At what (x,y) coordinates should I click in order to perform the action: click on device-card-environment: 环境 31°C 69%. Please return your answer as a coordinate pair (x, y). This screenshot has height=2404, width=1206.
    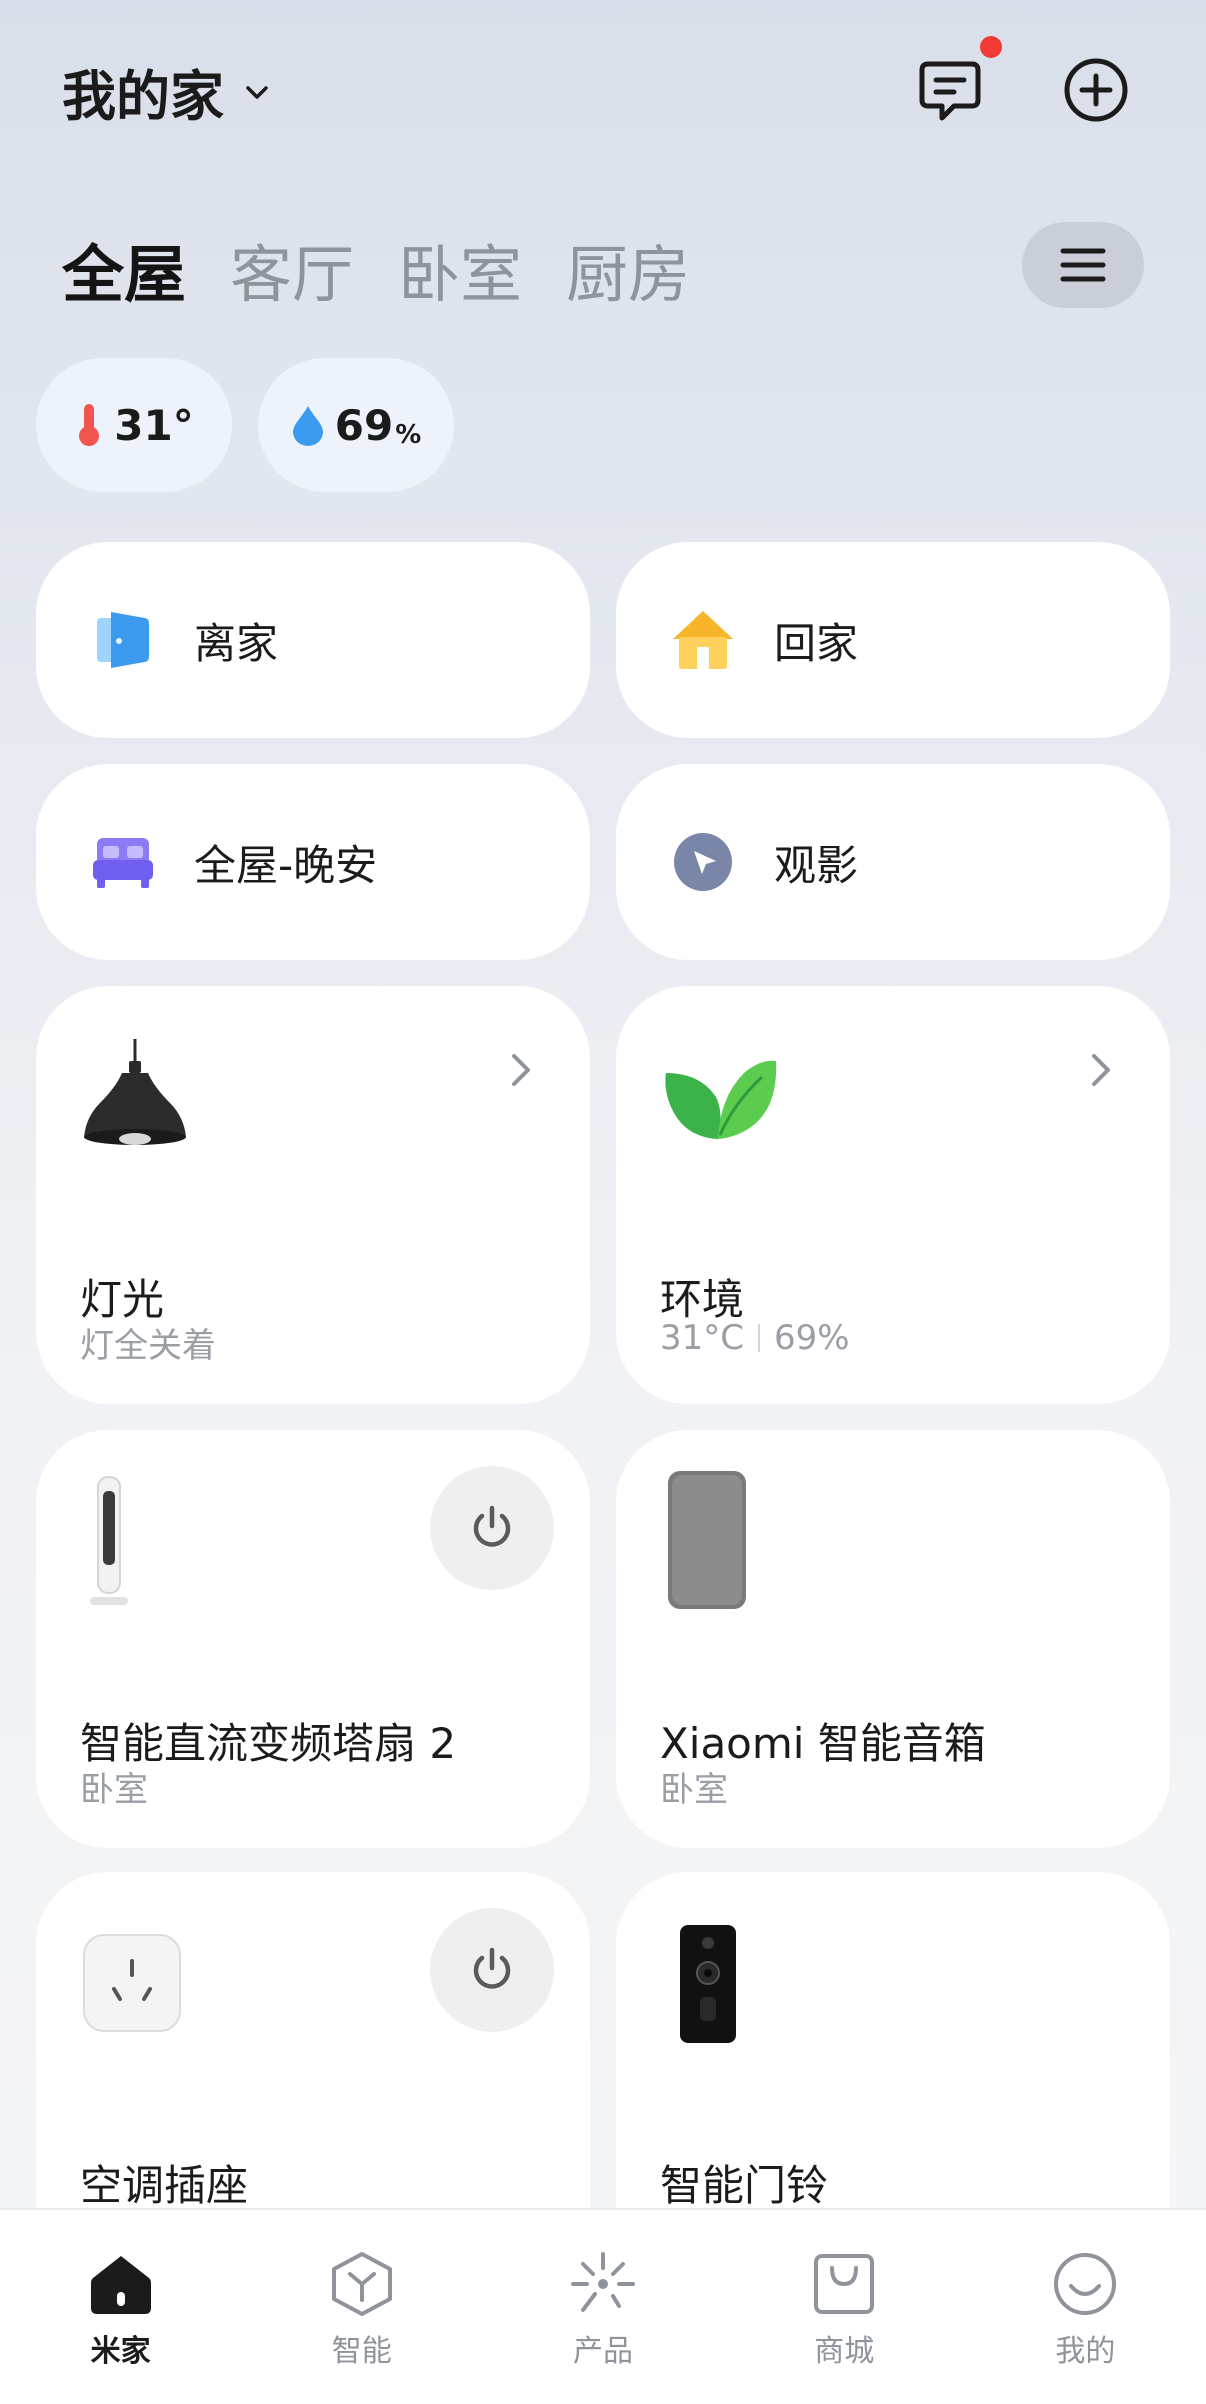
    Looking at the image, I should click on (893, 1195).